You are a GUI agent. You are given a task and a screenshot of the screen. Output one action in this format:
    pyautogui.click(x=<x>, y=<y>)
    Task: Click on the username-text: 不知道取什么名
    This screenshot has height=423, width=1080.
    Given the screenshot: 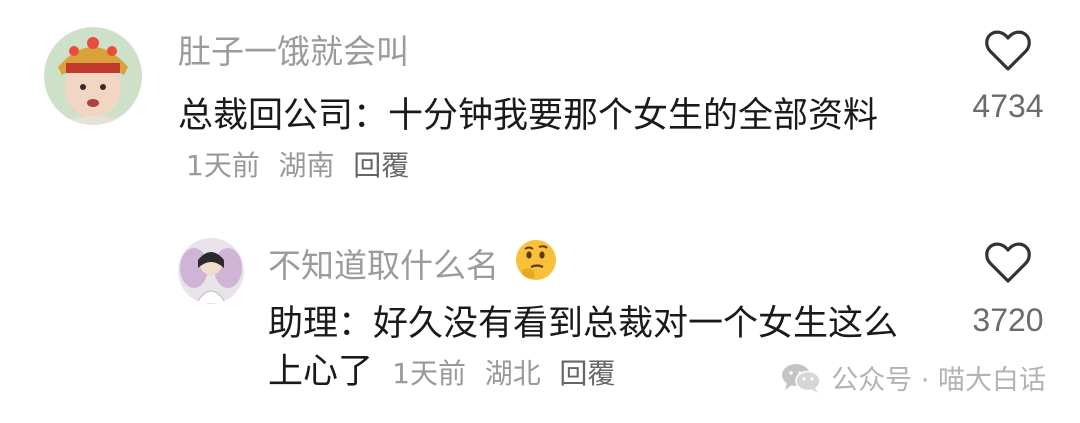 What is the action you would take?
    pyautogui.click(x=383, y=265)
    